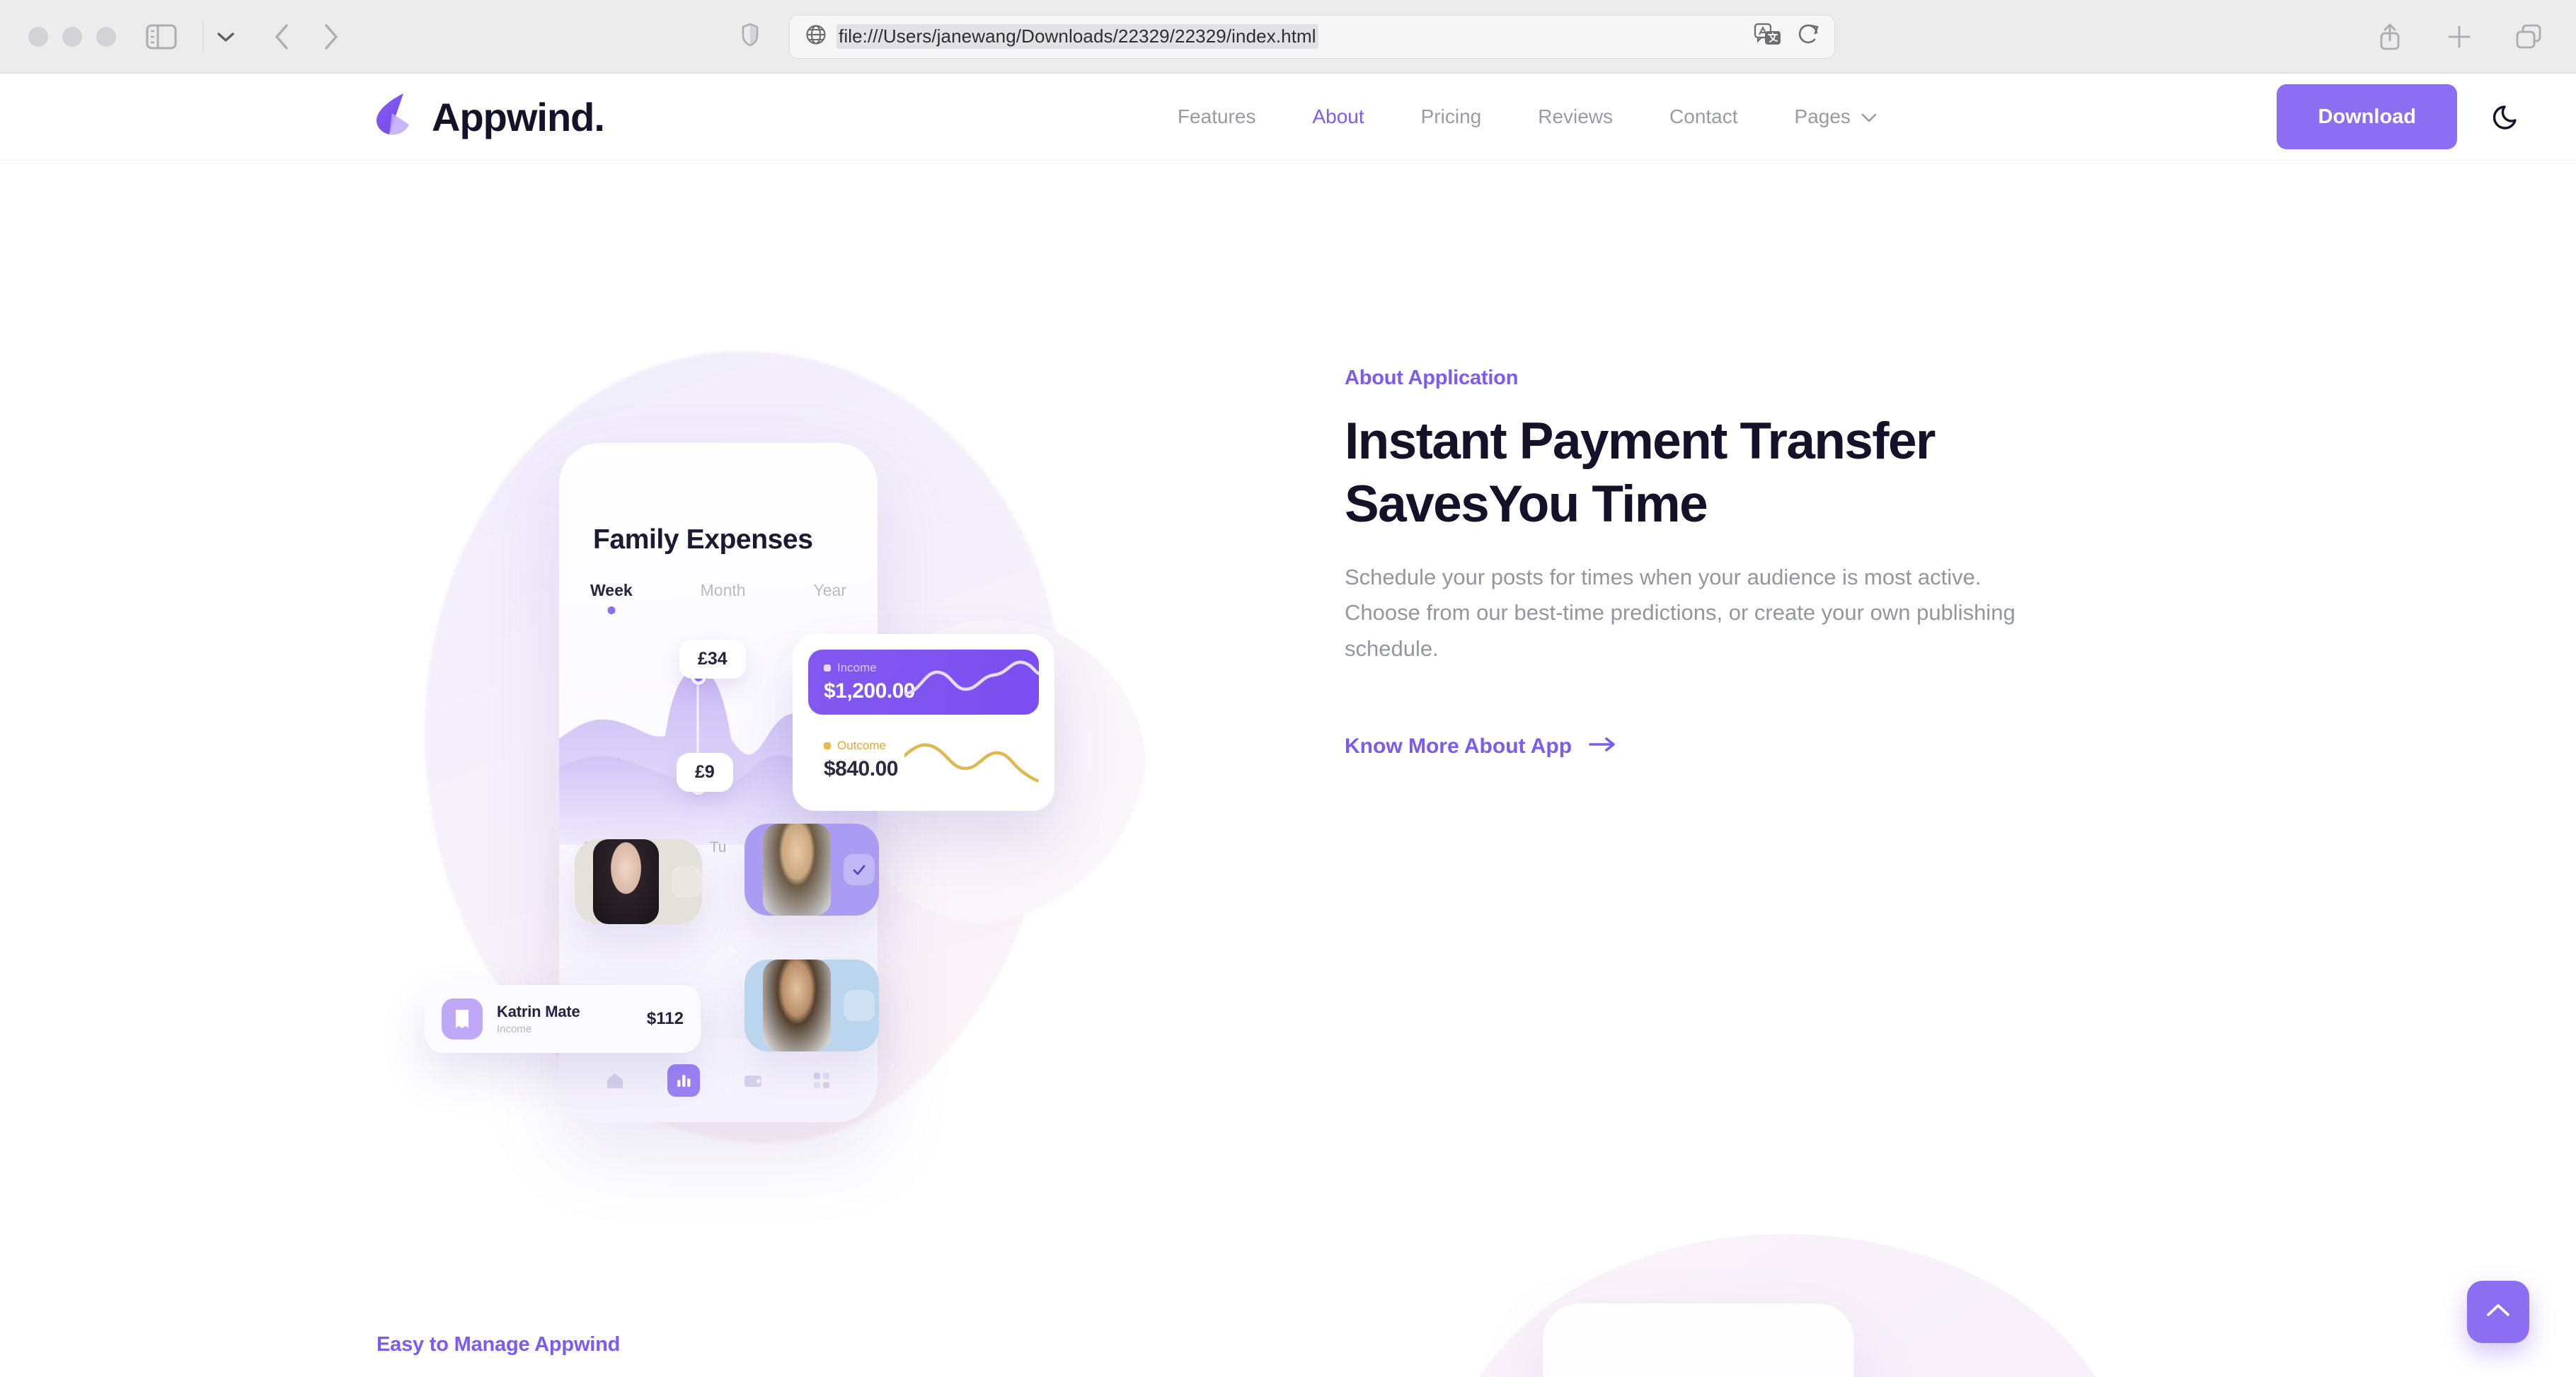 The height and width of the screenshot is (1377, 2576). I want to click on grid-icon, so click(822, 1080).